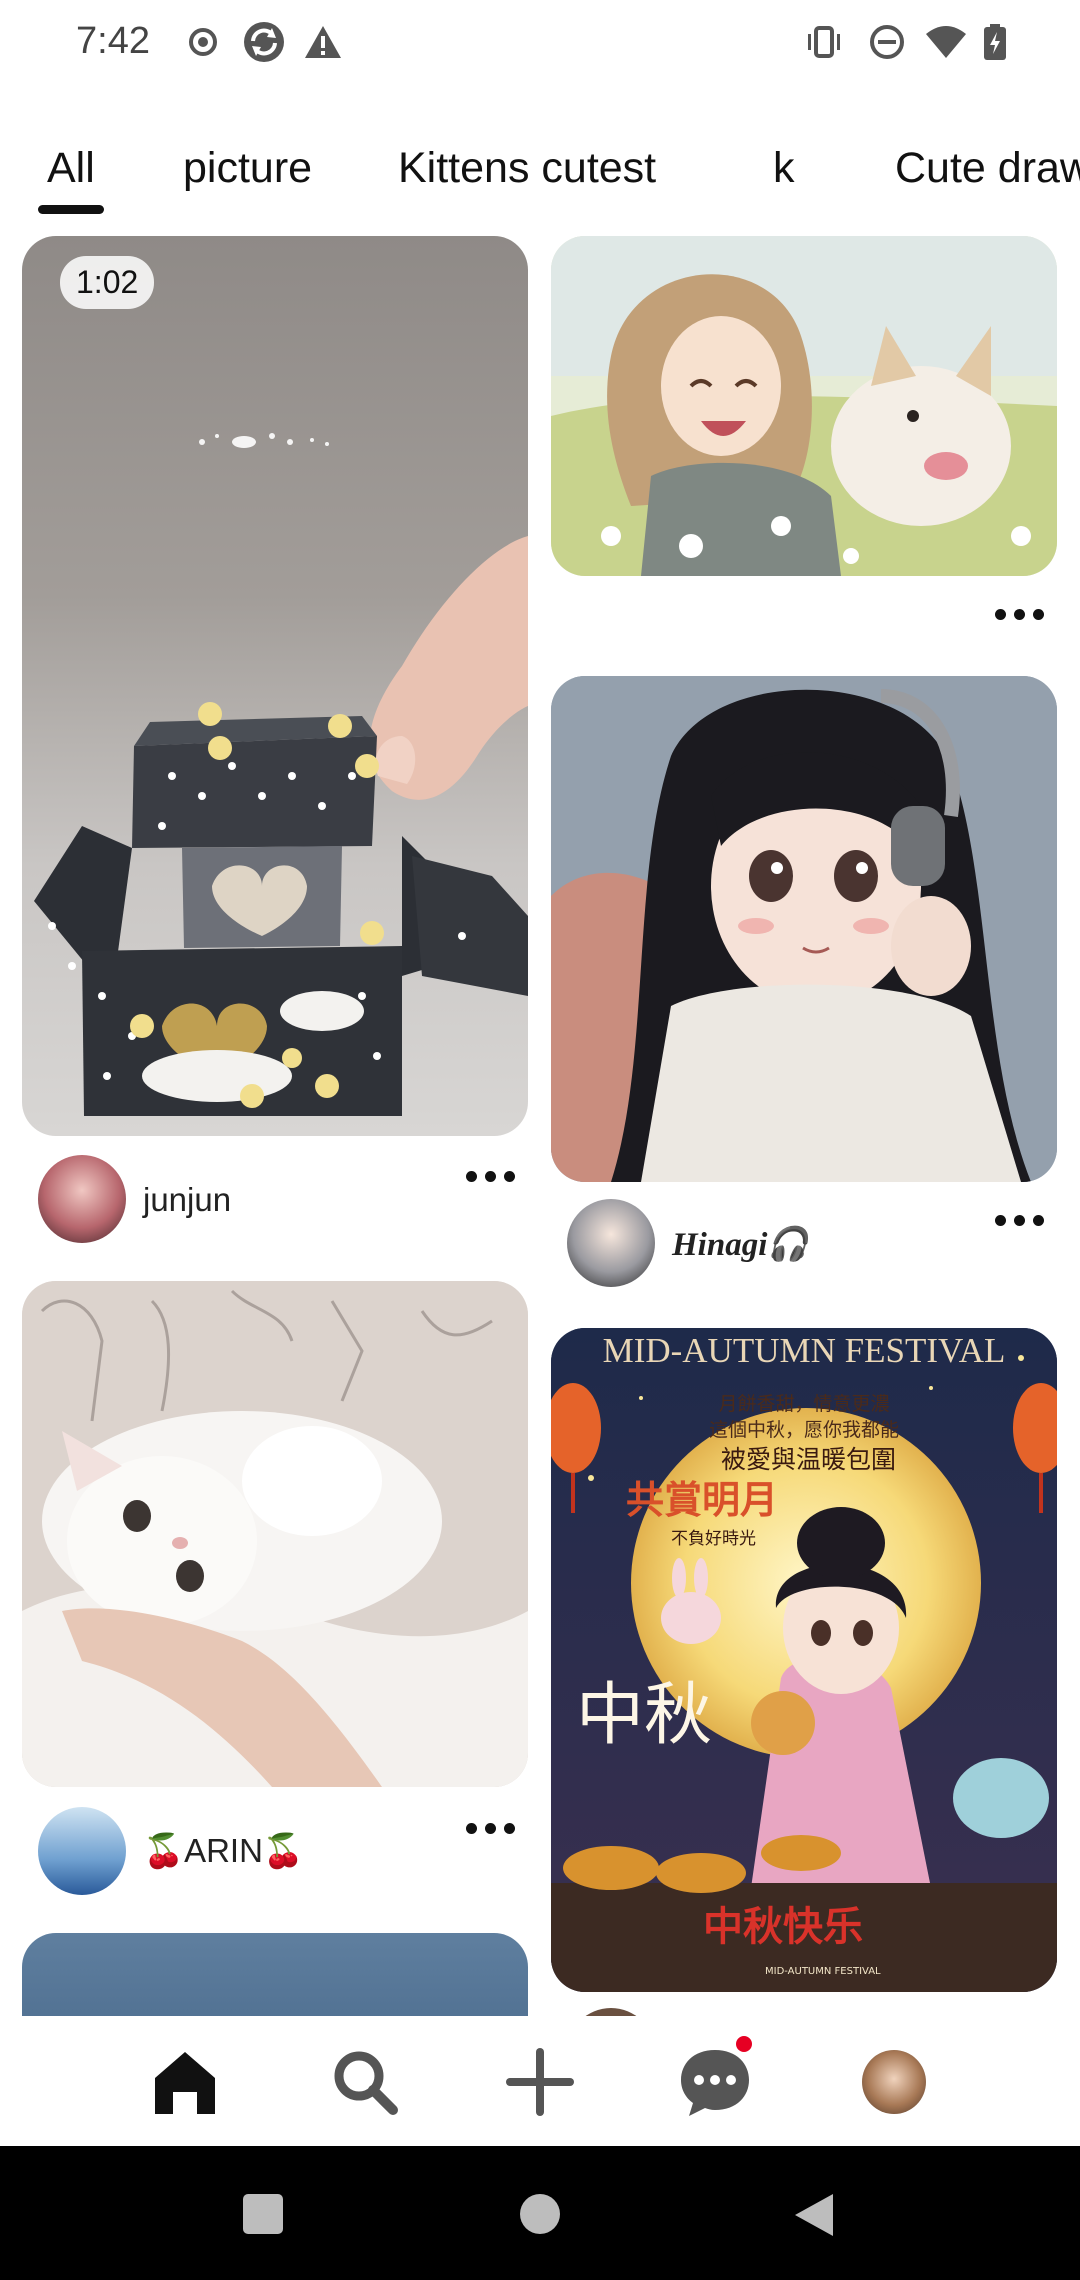  Describe the element at coordinates (365, 2082) in the screenshot. I see `search-icon` at that location.